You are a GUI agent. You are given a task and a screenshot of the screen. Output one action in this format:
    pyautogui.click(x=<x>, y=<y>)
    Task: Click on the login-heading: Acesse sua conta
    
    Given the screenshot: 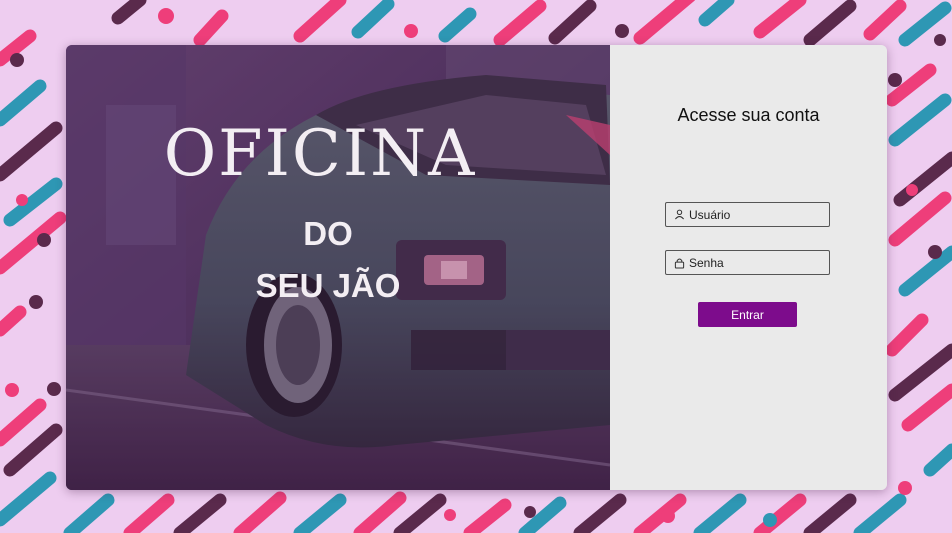 What is the action you would take?
    pyautogui.click(x=748, y=115)
    